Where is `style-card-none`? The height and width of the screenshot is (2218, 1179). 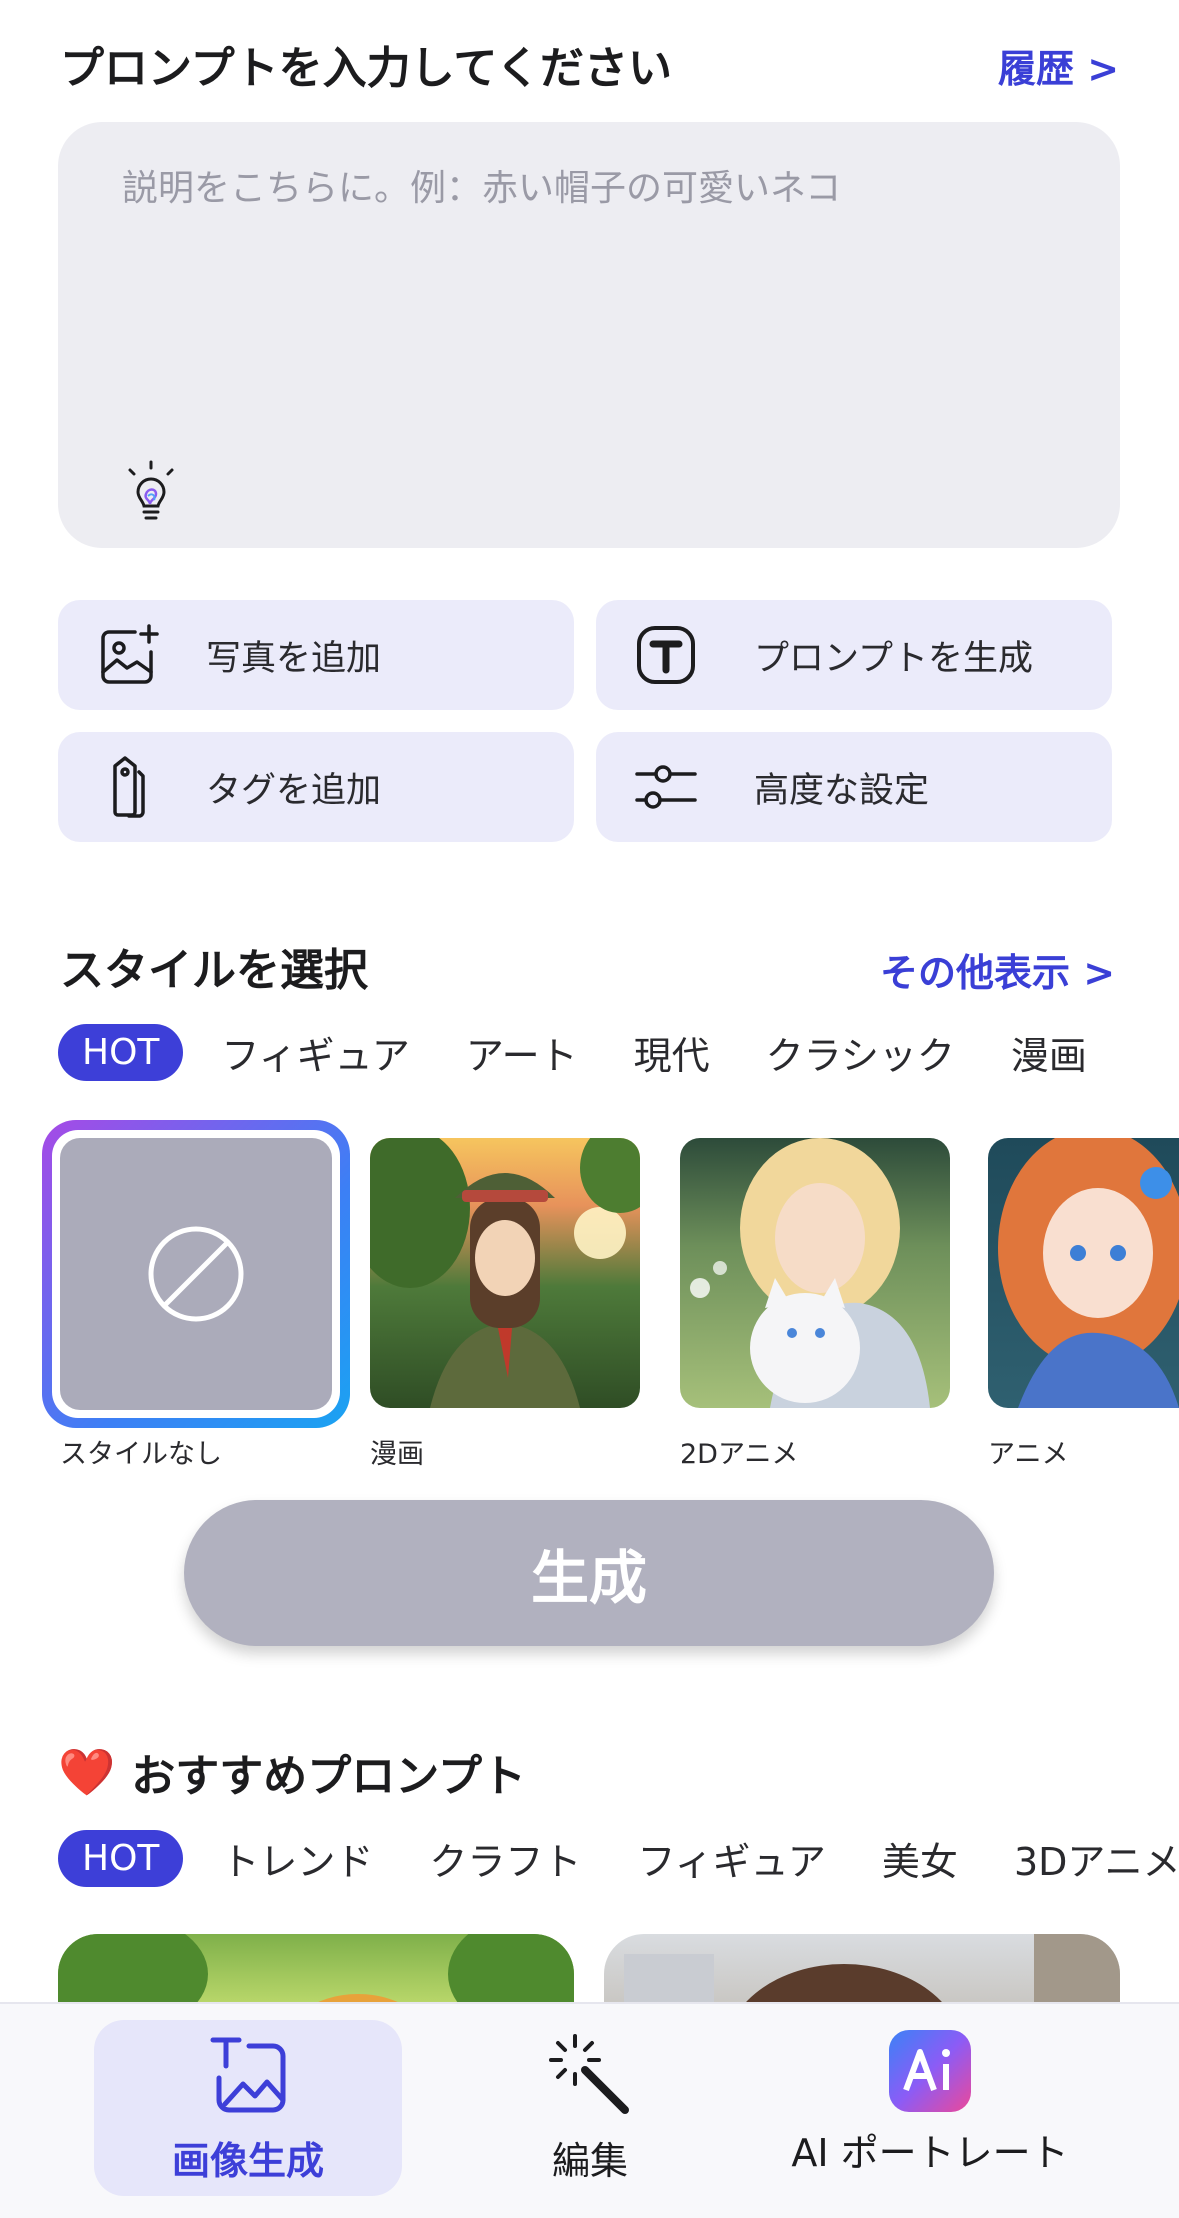
style-card-none is located at coordinates (196, 1274).